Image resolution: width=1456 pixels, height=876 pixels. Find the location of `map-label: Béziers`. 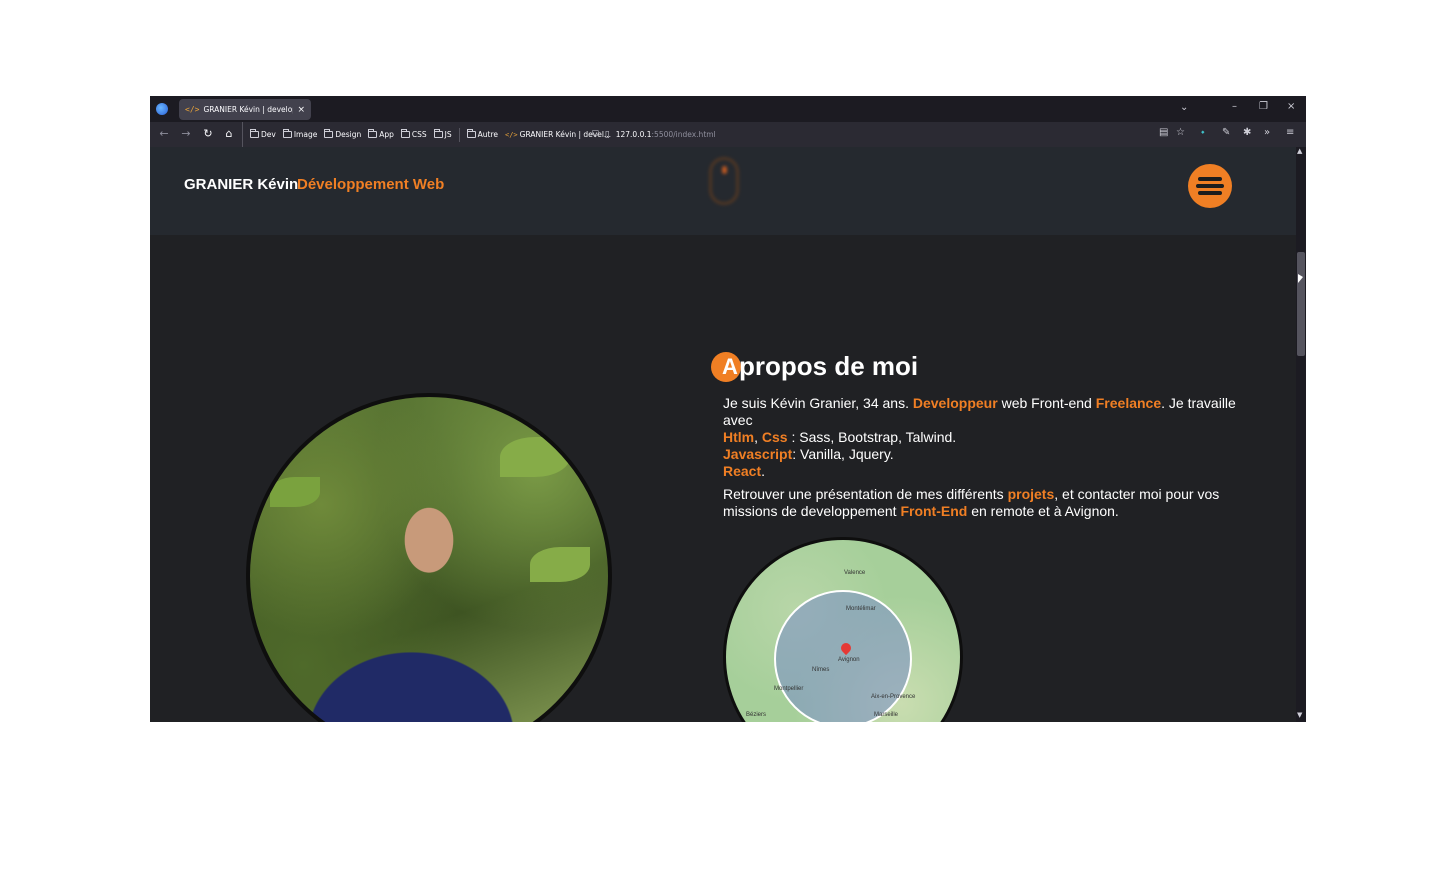

map-label: Béziers is located at coordinates (756, 715).